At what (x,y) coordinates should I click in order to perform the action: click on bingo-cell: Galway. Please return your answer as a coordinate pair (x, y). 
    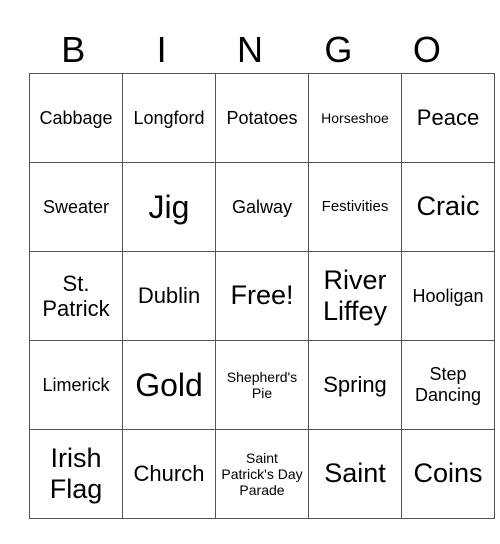
    Looking at the image, I should click on (262, 207).